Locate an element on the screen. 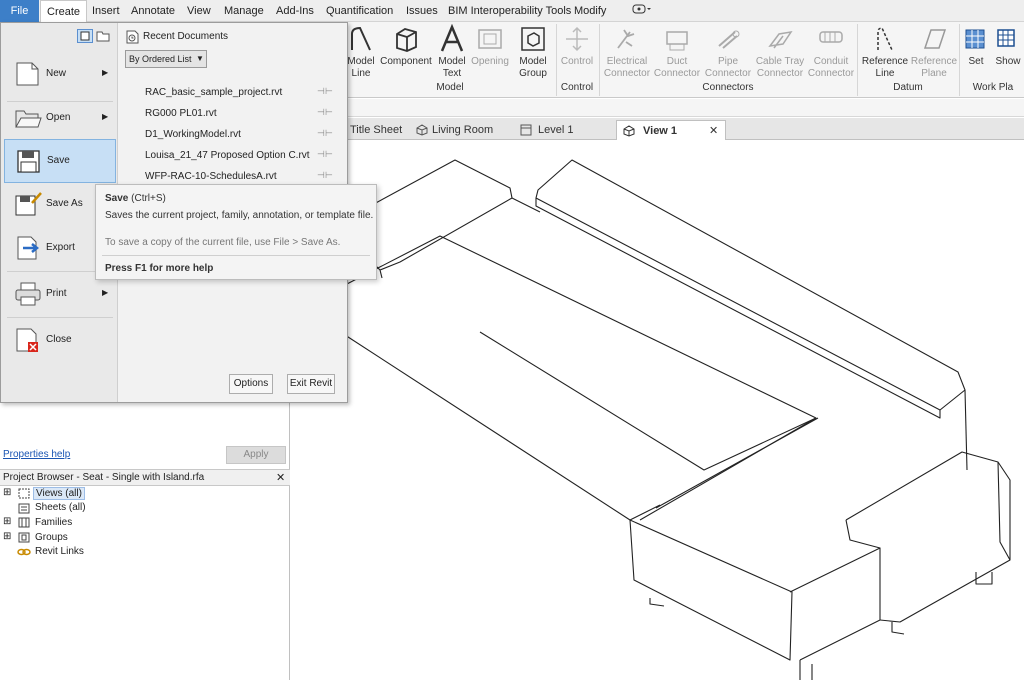  tab-create: Create is located at coordinates (64, 11).